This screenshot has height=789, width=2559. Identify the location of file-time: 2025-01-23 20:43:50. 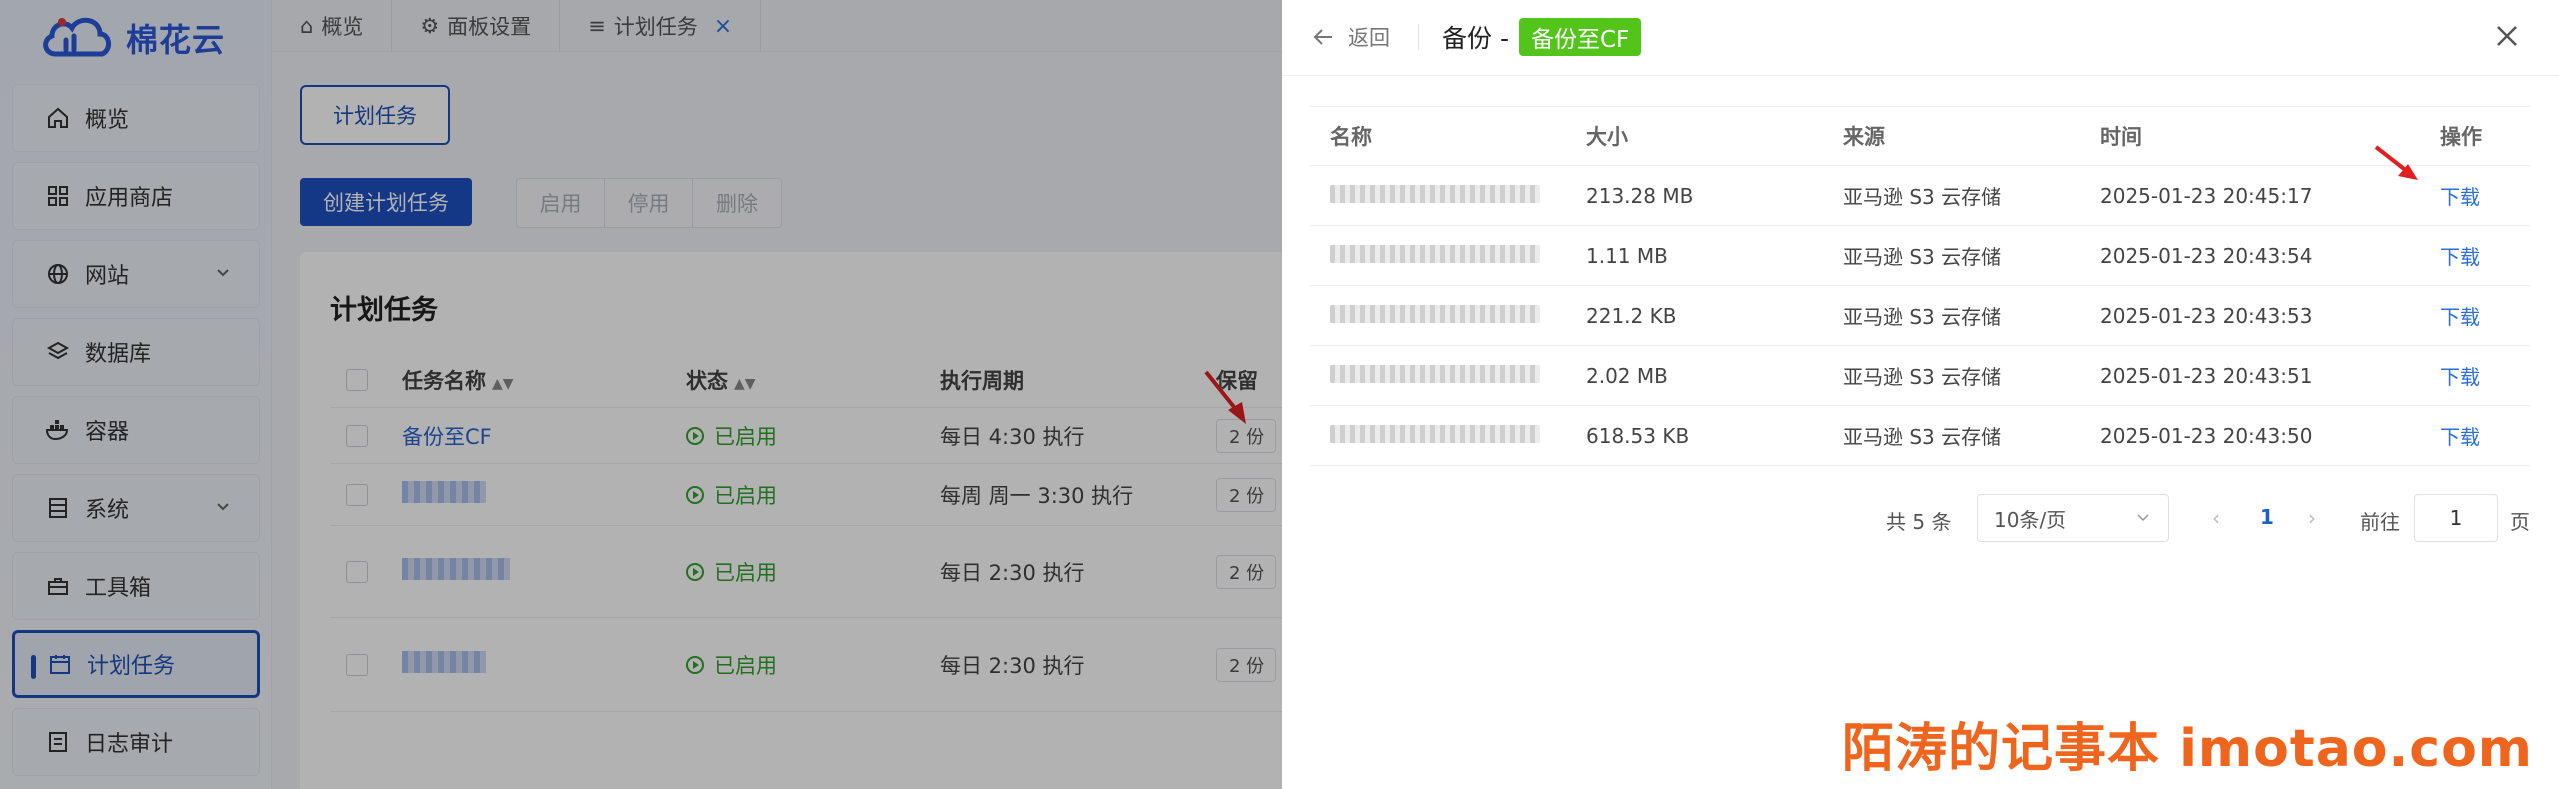
(2206, 435).